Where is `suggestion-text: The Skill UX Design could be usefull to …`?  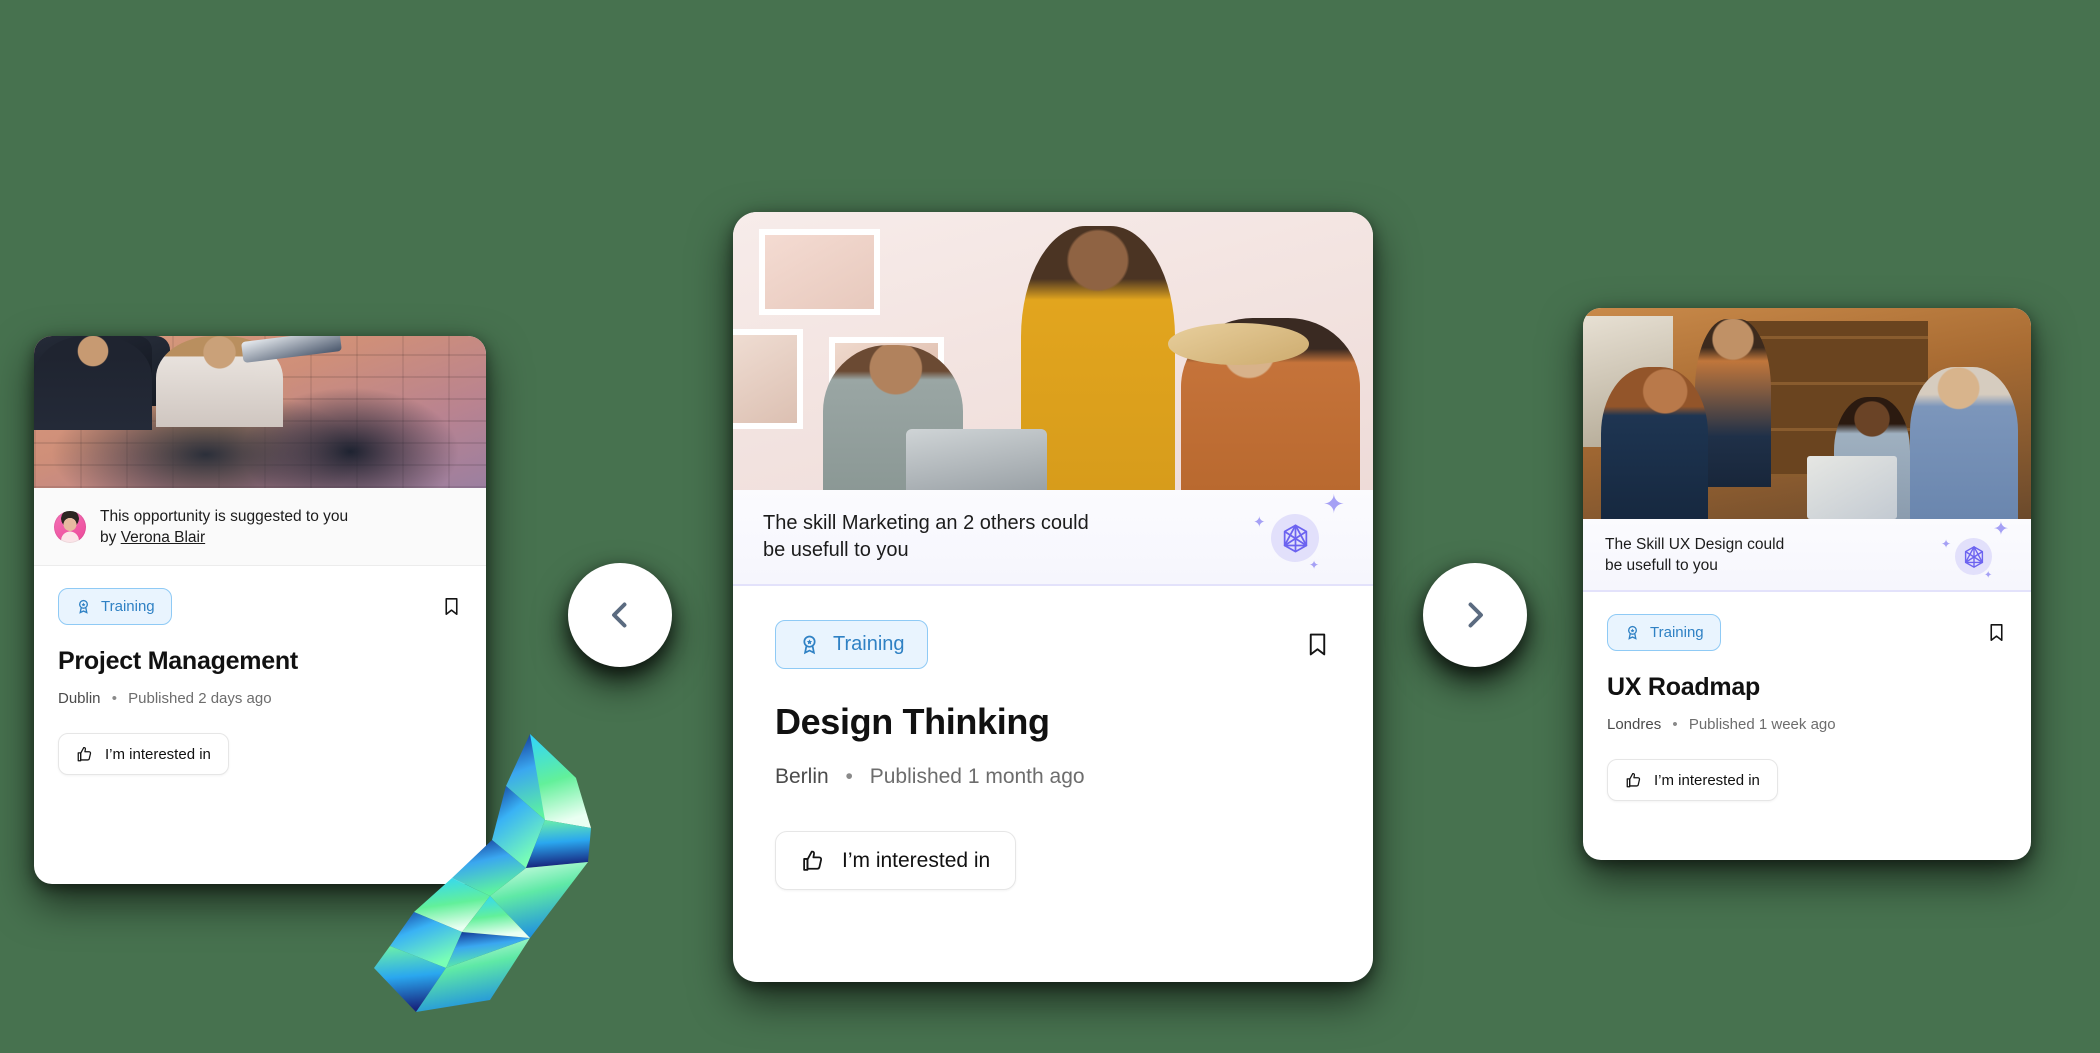 suggestion-text: The Skill UX Design could be usefull to … is located at coordinates (1771, 555).